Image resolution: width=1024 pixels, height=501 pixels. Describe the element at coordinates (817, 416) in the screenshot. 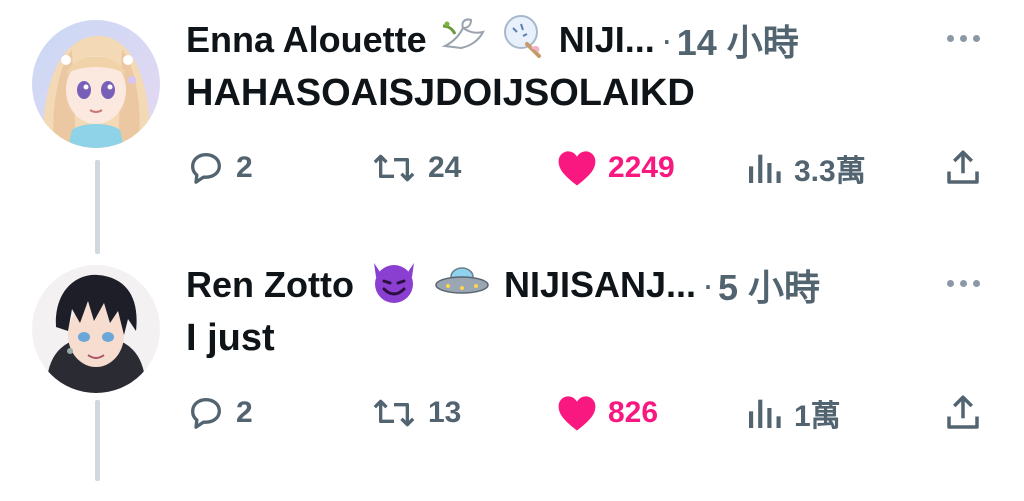

I see `views-count: 1萬` at that location.